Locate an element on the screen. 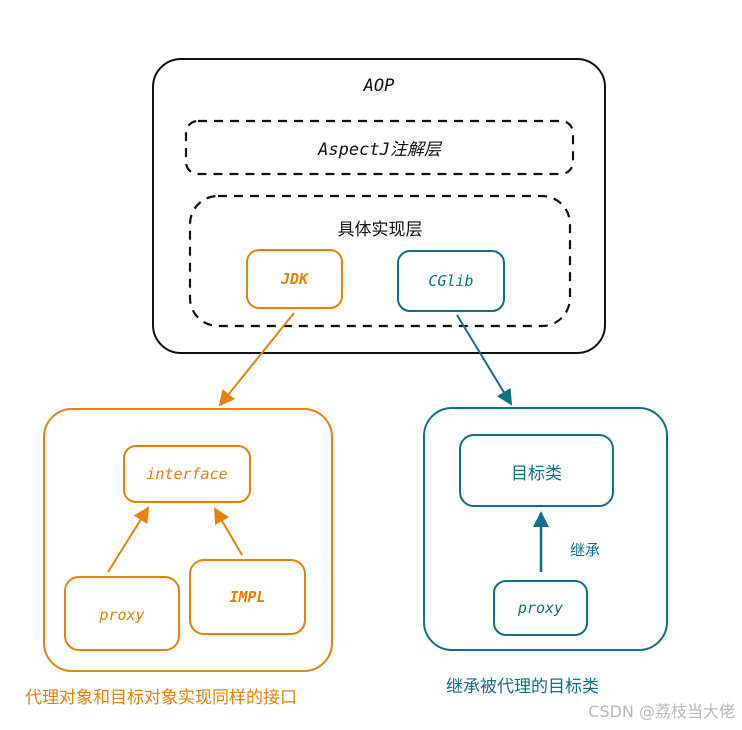  inherit-label: 继承 is located at coordinates (584, 549).